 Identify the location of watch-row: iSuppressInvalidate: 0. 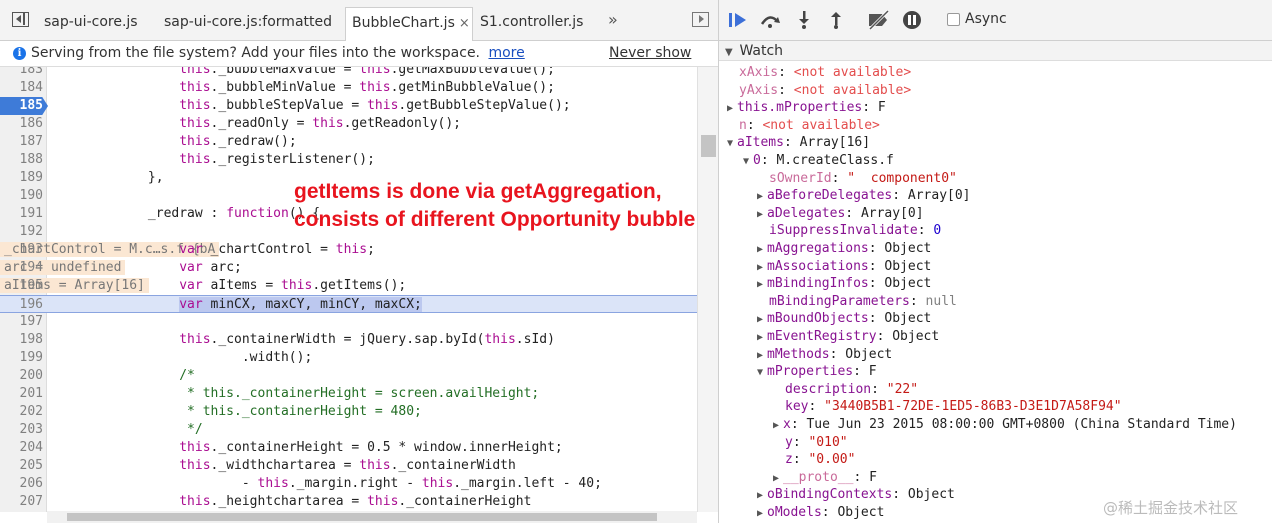
(855, 231).